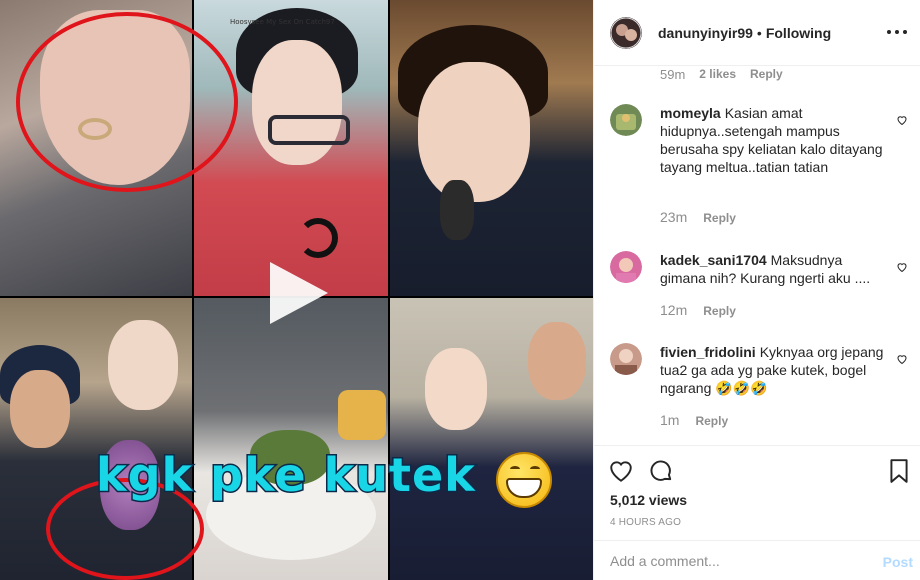 The image size is (920, 580). I want to click on comment-username: momeyla, so click(690, 113).